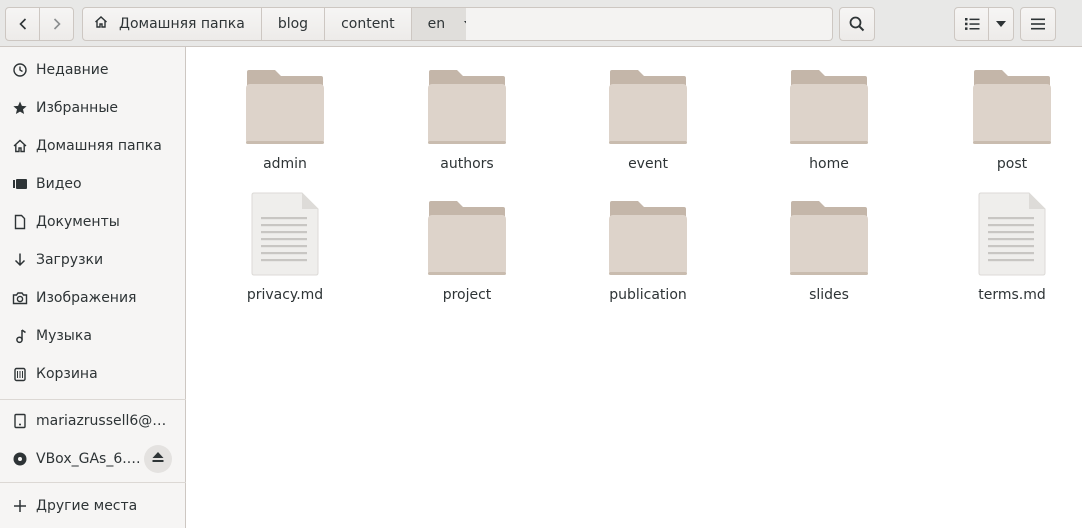 This screenshot has height=528, width=1082. I want to click on sidebar-item-label: Домашняя папка, so click(99, 146).